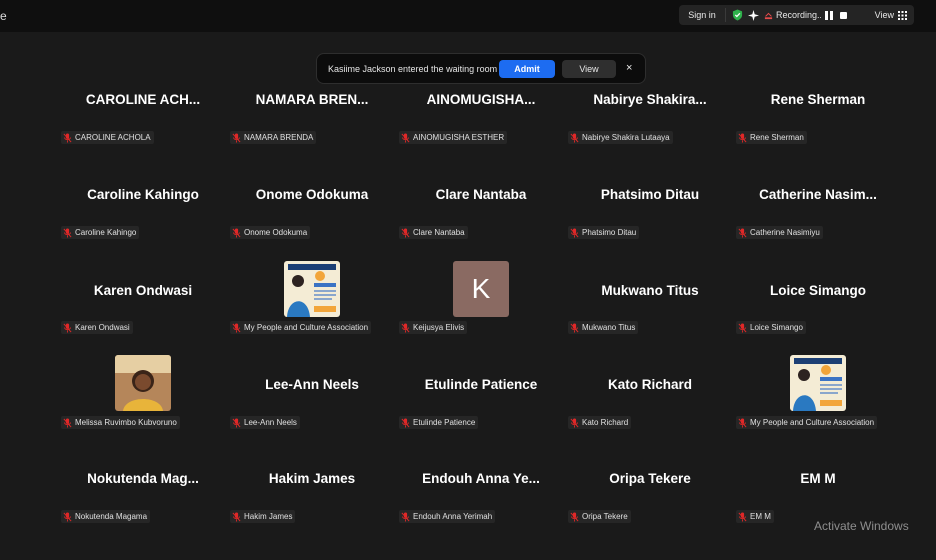  Describe the element at coordinates (589, 69) in the screenshot. I see `view-waiting-room-button: View` at that location.